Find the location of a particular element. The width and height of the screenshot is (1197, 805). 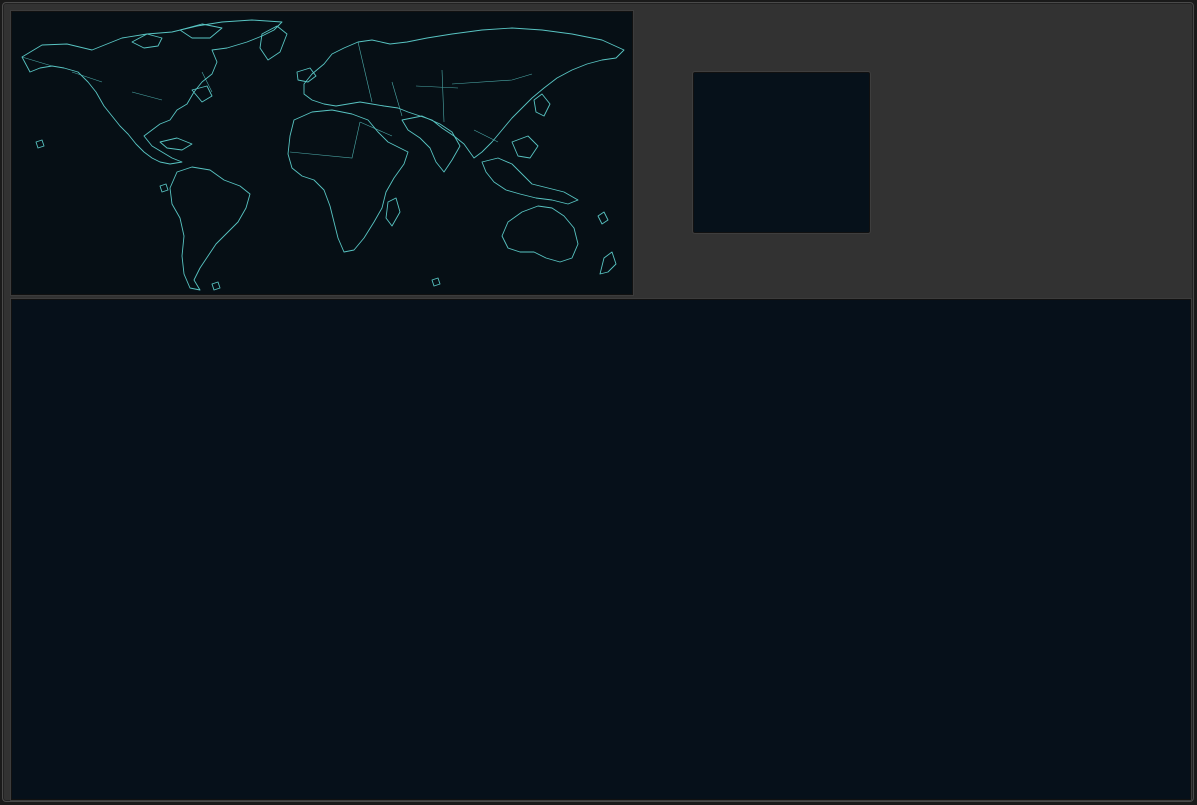

south-america-outline is located at coordinates (210, 228).